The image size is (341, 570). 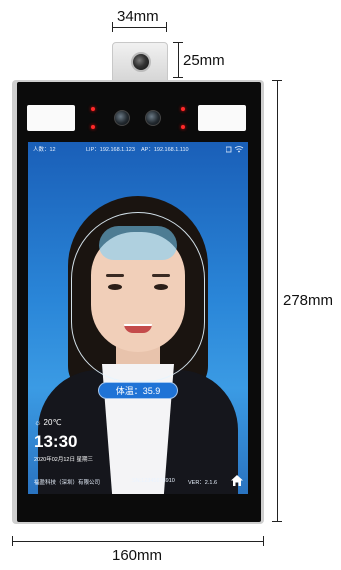 I want to click on face-detection-outline, so click(x=138, y=297).